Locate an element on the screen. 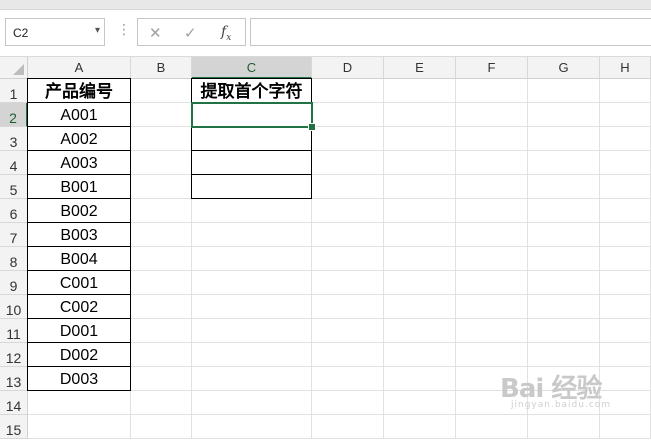 This screenshot has width=651, height=445. cell-b1 is located at coordinates (161, 91).